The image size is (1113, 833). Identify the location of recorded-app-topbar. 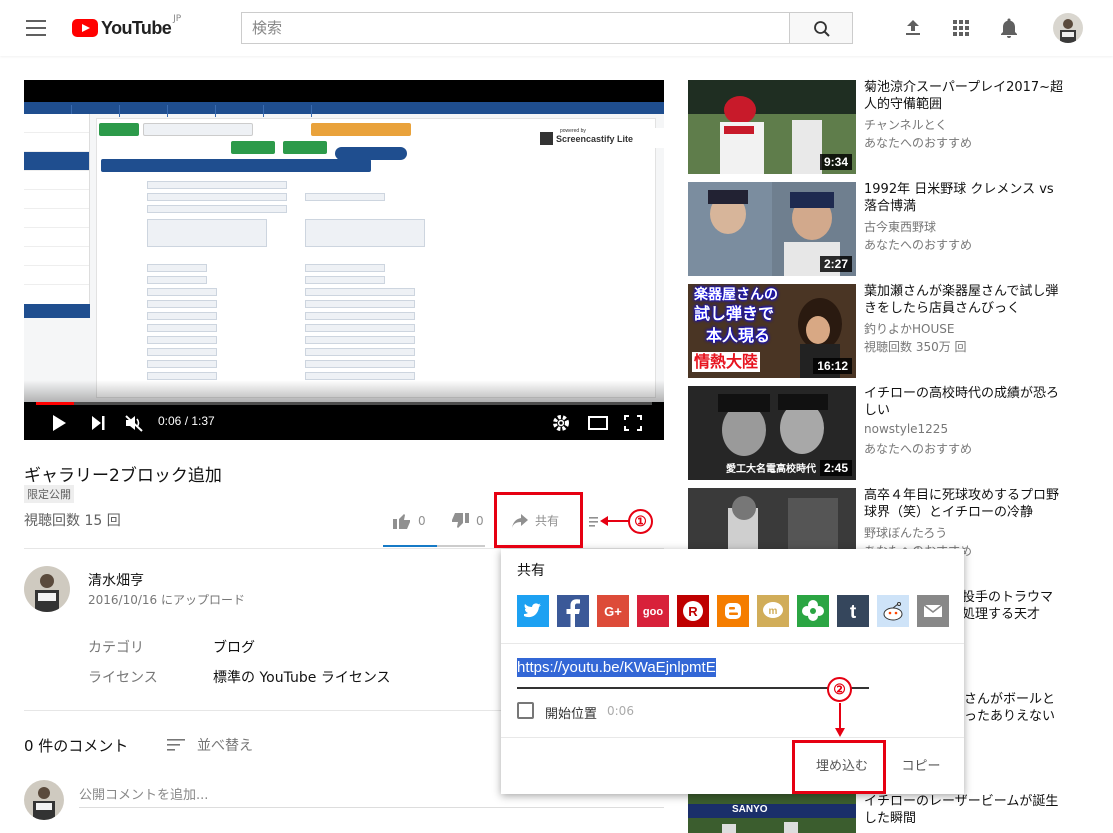
(344, 109).